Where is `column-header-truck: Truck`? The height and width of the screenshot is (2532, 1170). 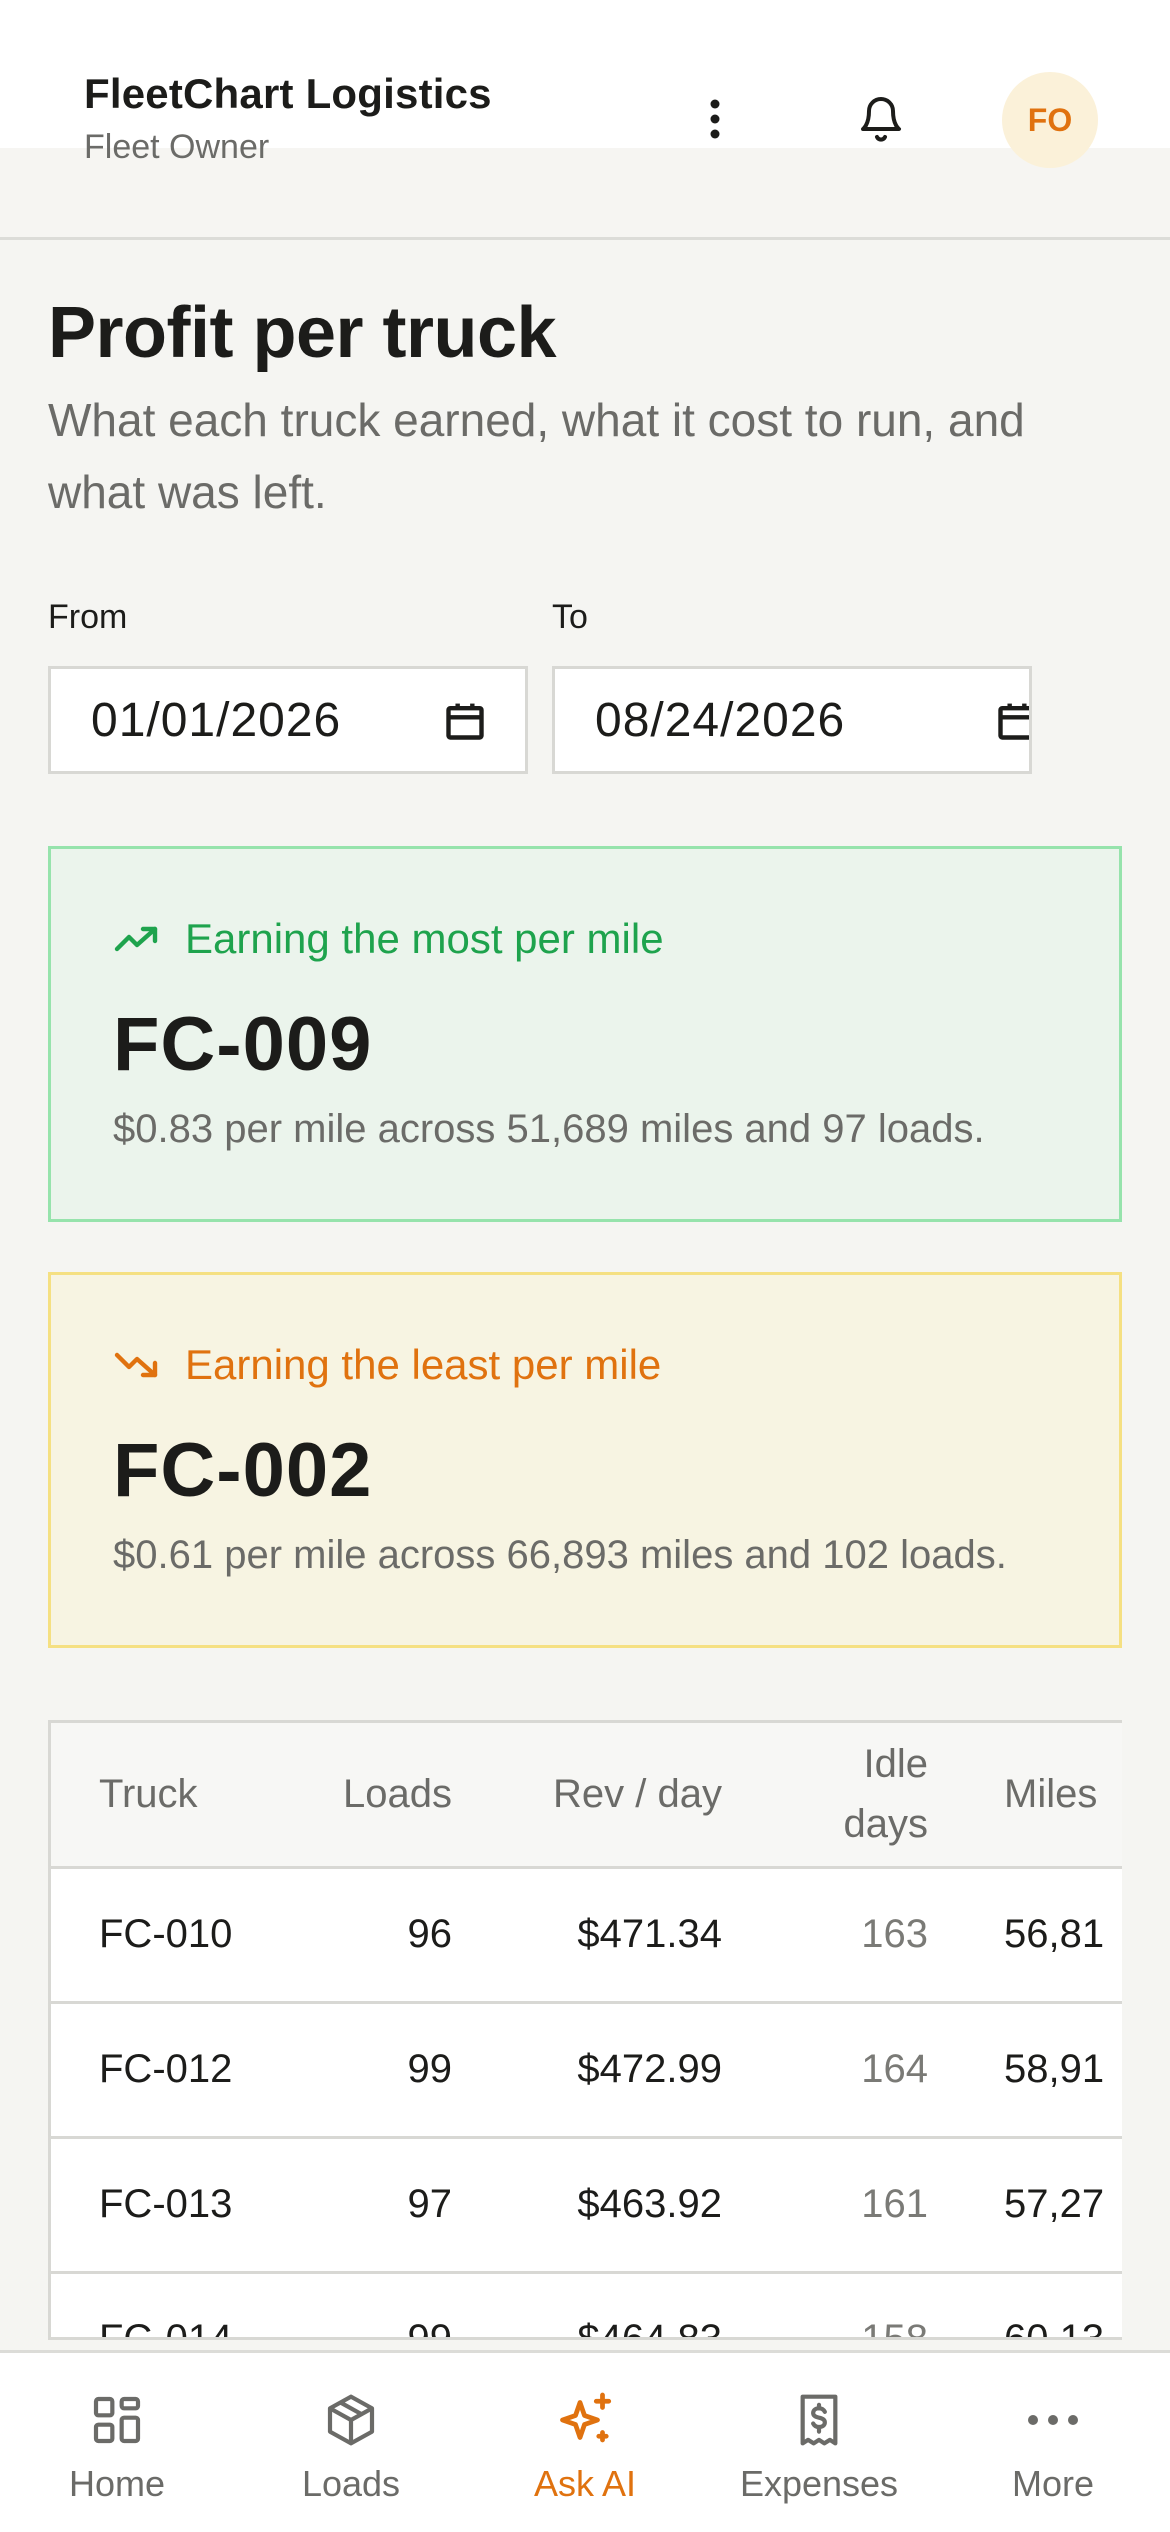
column-header-truck: Truck is located at coordinates (161, 1796).